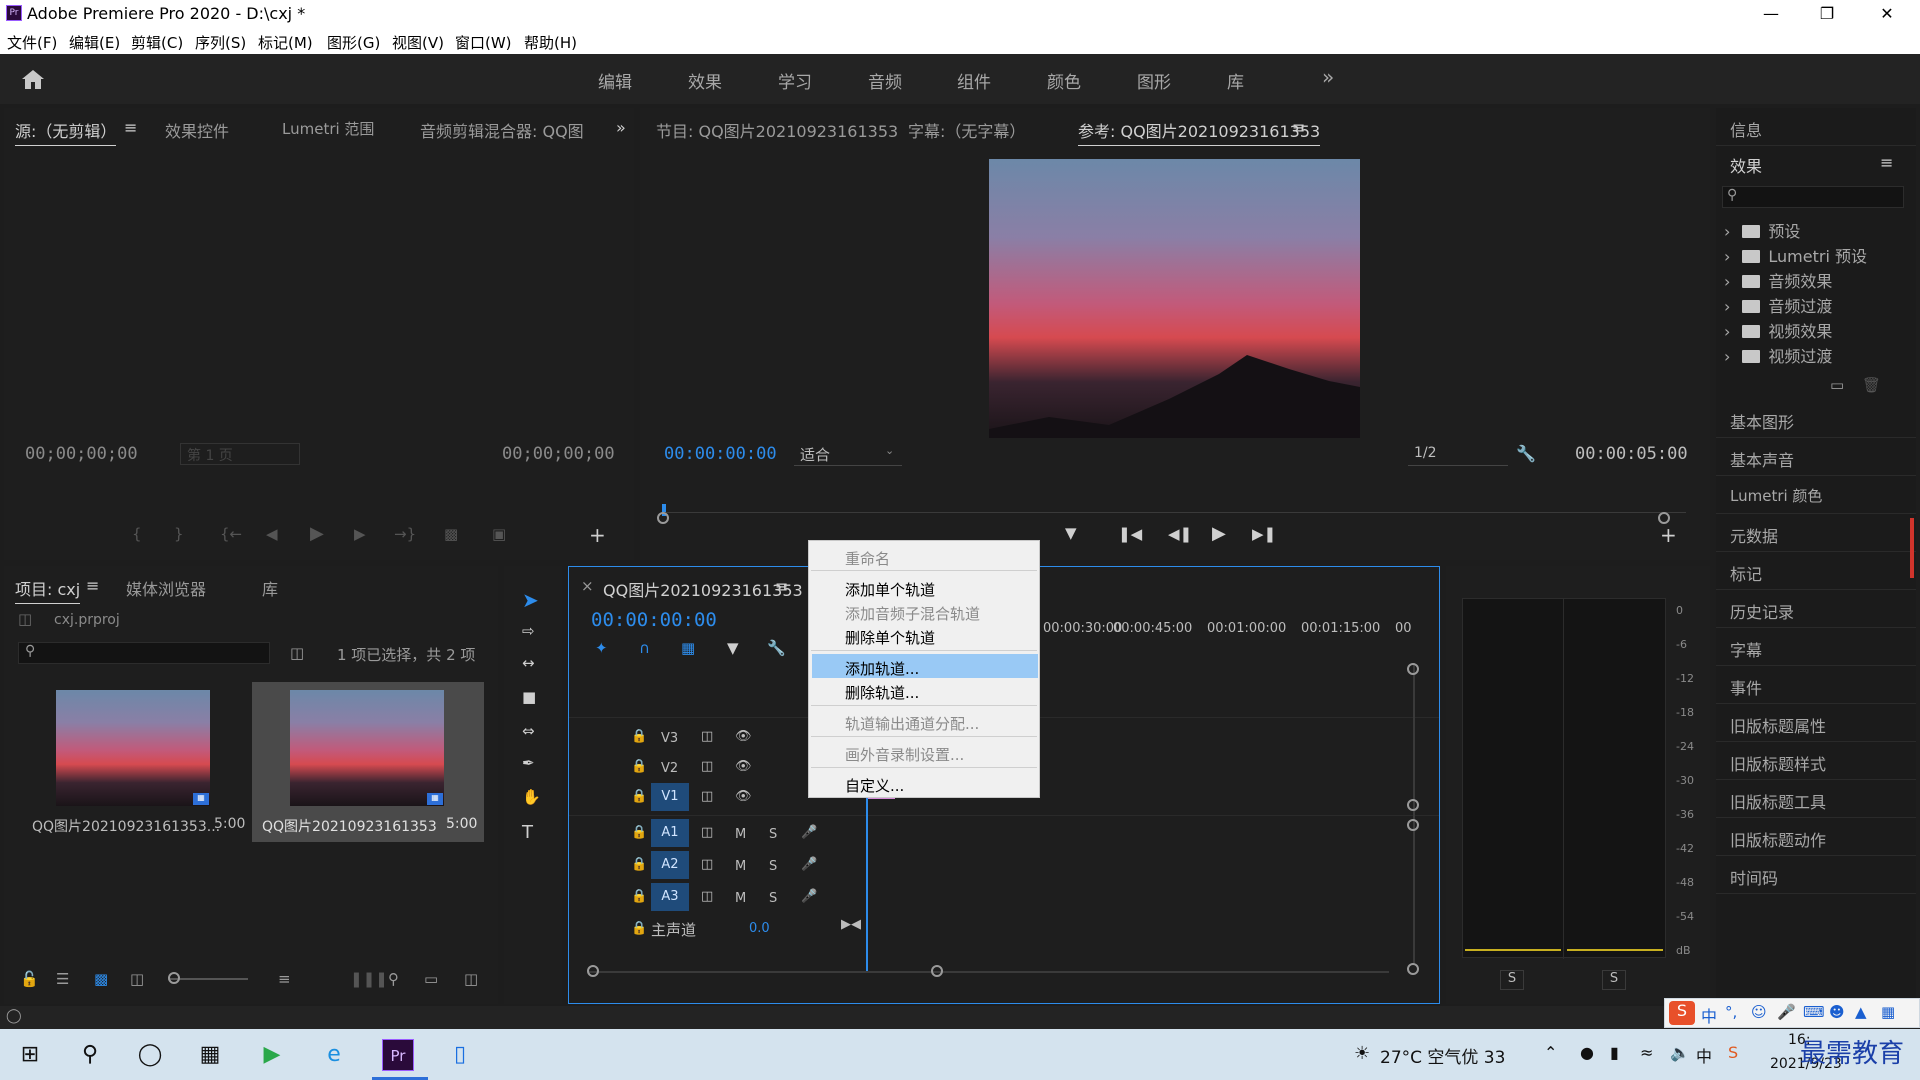  Describe the element at coordinates (1264, 534) in the screenshot. I see `go-to-out-icon: ▶❚` at that location.